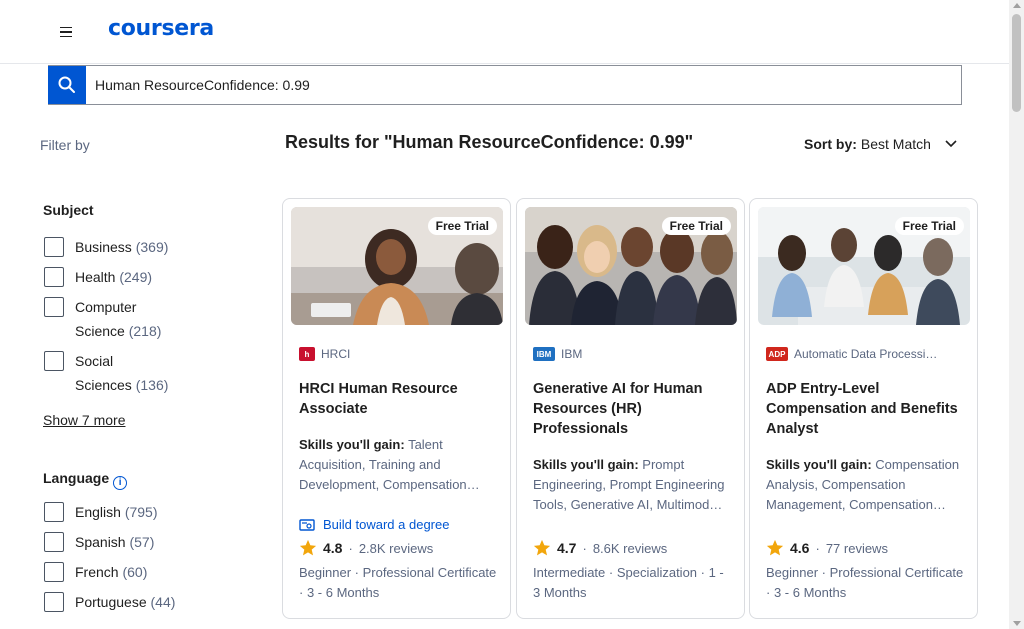  I want to click on filter-count: (136), so click(152, 385).